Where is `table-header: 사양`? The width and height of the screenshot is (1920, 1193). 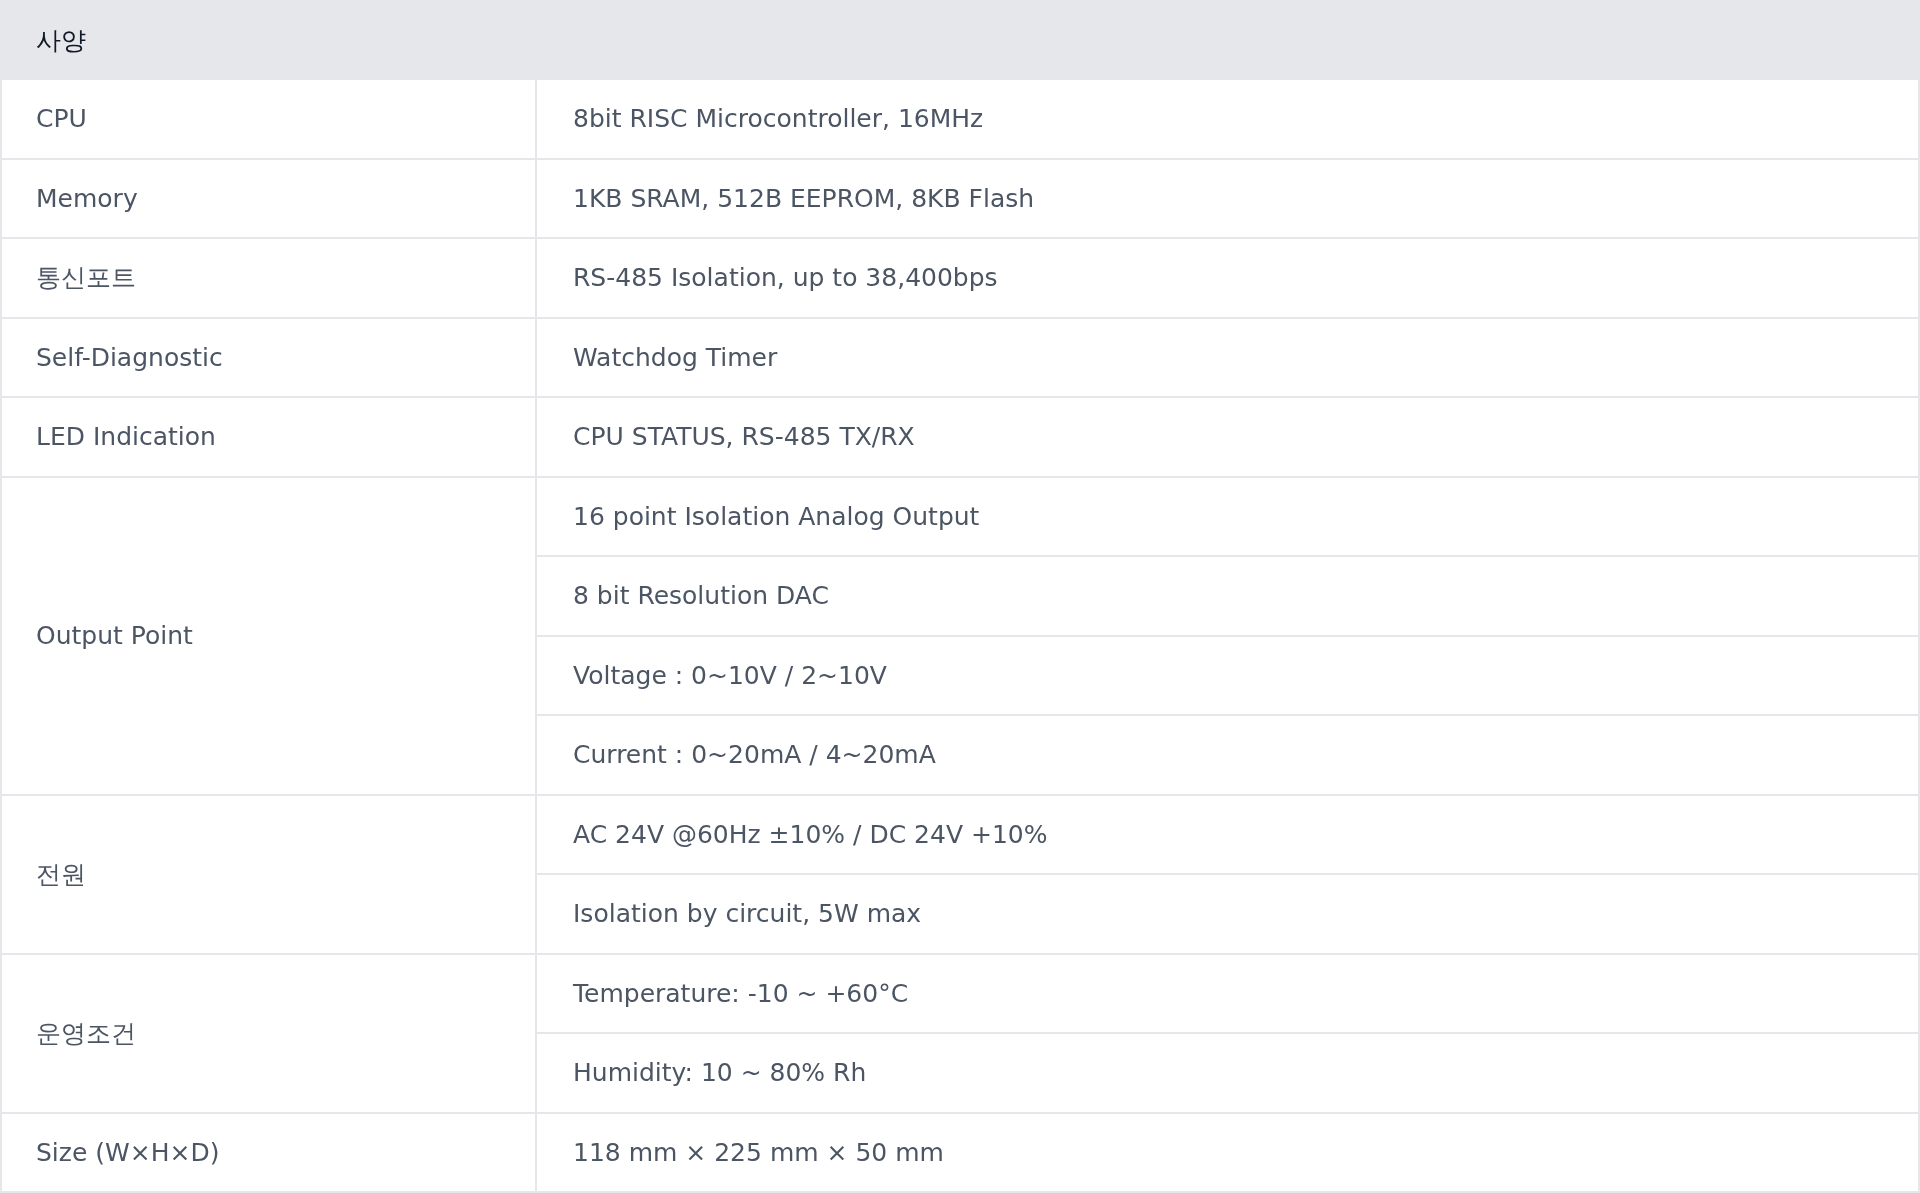
table-header: 사양 is located at coordinates (960, 40).